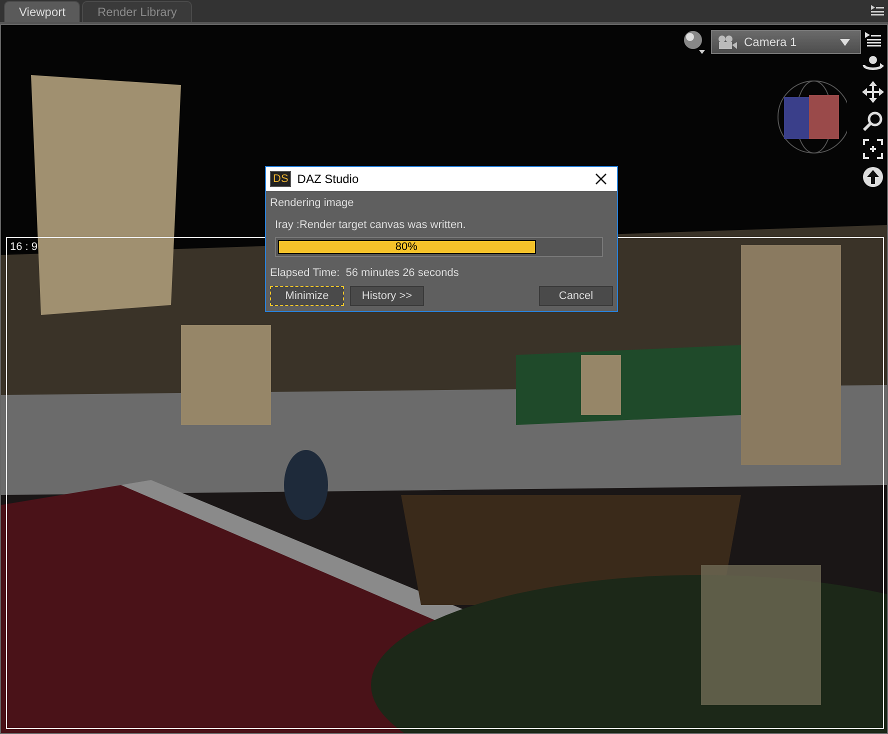 The image size is (888, 734). What do you see at coordinates (328, 179) in the screenshot?
I see `dialog-title: DAZ Studio` at bounding box center [328, 179].